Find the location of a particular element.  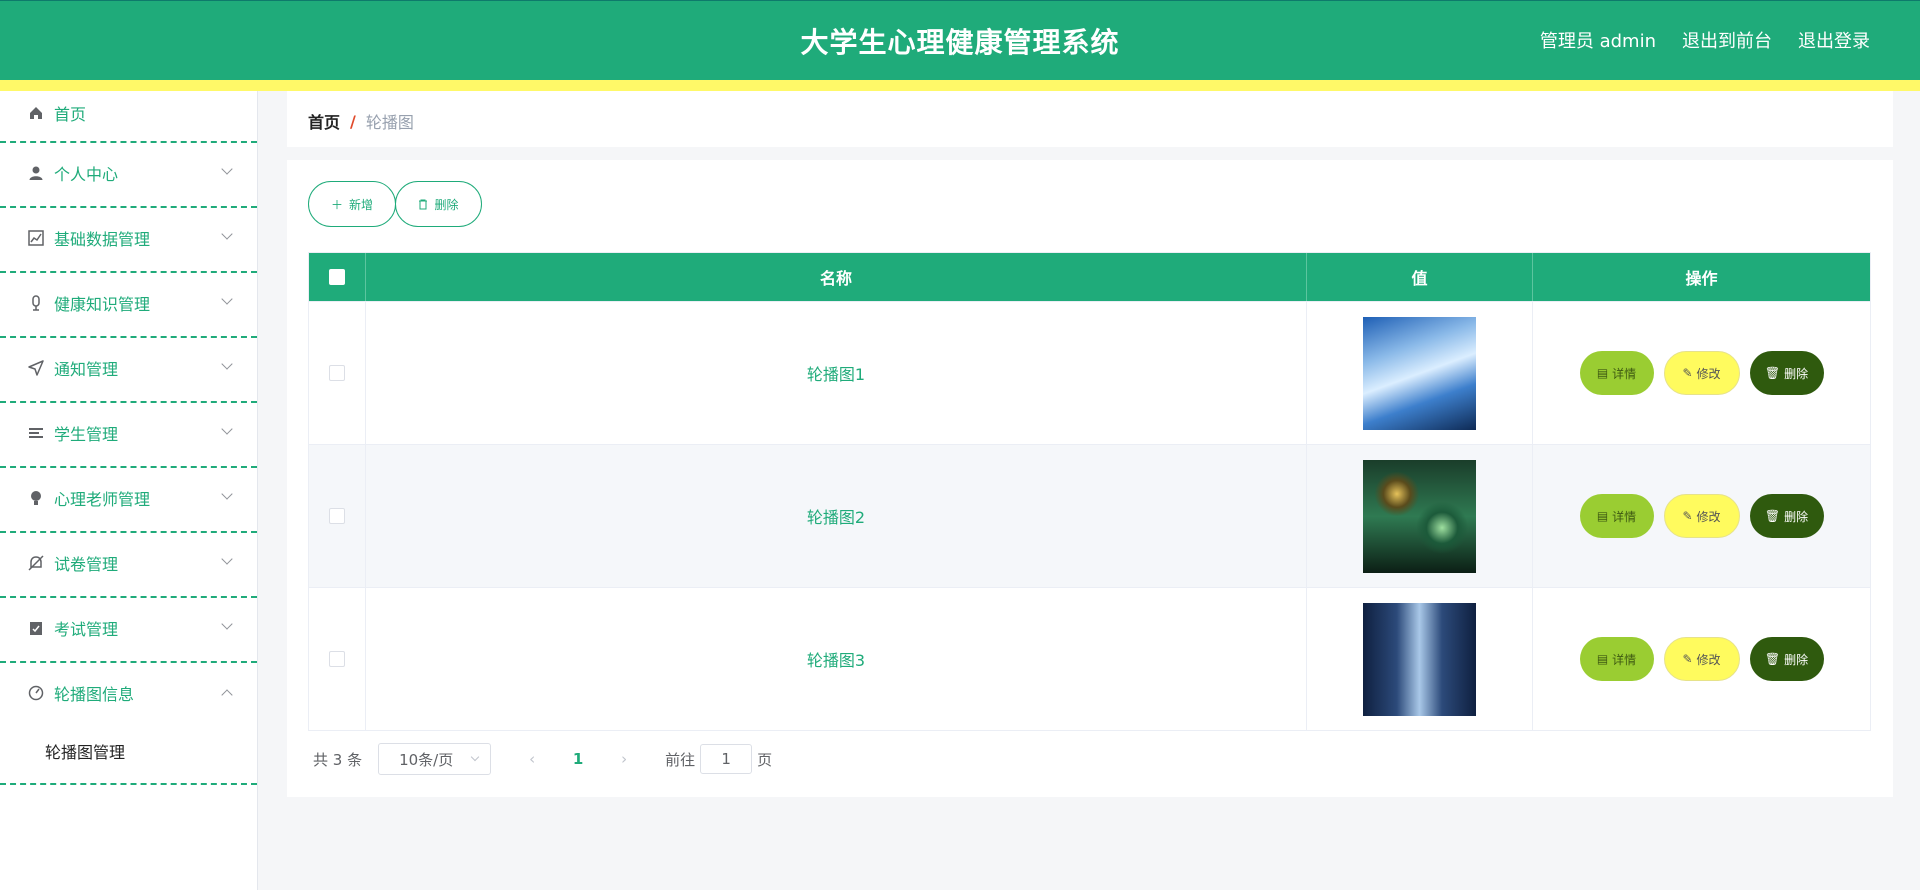

sidebar-item-label: 试卷管理 is located at coordinates (86, 564).